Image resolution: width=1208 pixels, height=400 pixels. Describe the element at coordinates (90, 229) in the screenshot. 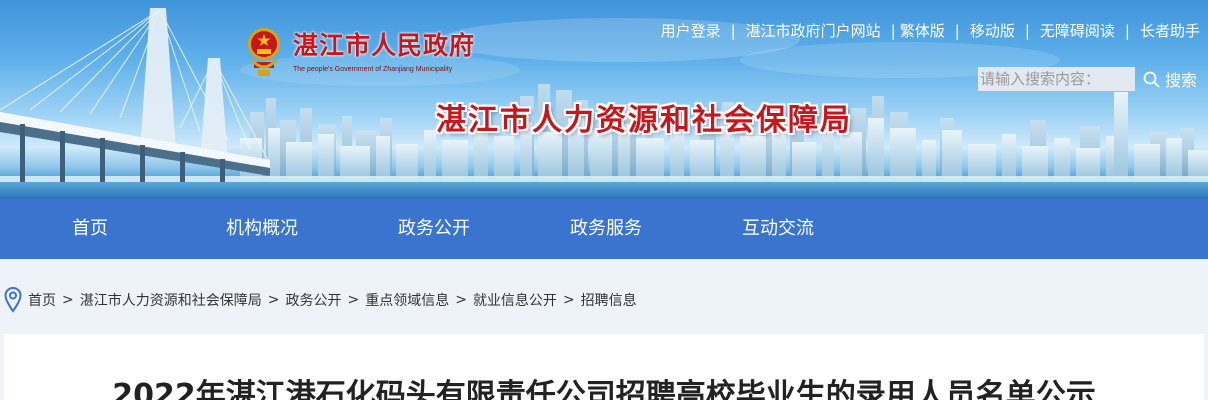

I see `nav-item-home: 首页` at that location.